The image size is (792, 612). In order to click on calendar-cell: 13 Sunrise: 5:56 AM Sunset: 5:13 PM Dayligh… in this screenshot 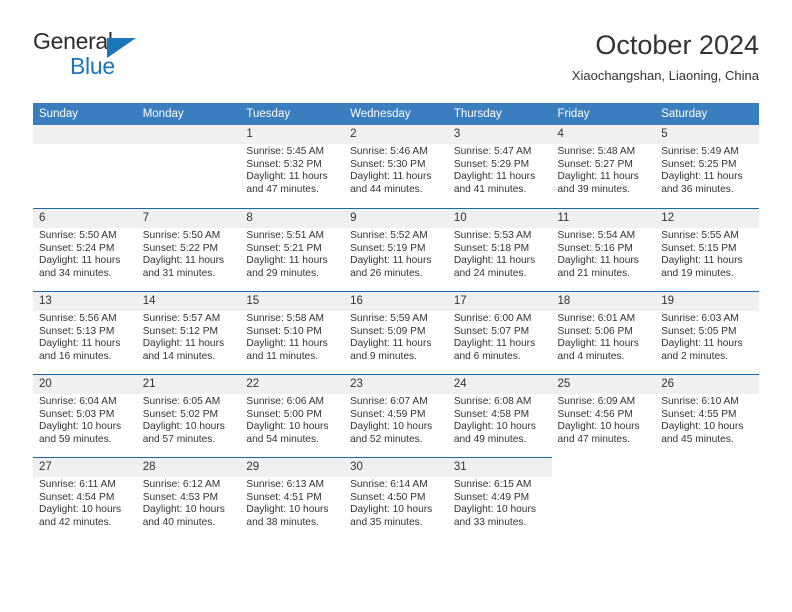, I will do `click(85, 332)`.